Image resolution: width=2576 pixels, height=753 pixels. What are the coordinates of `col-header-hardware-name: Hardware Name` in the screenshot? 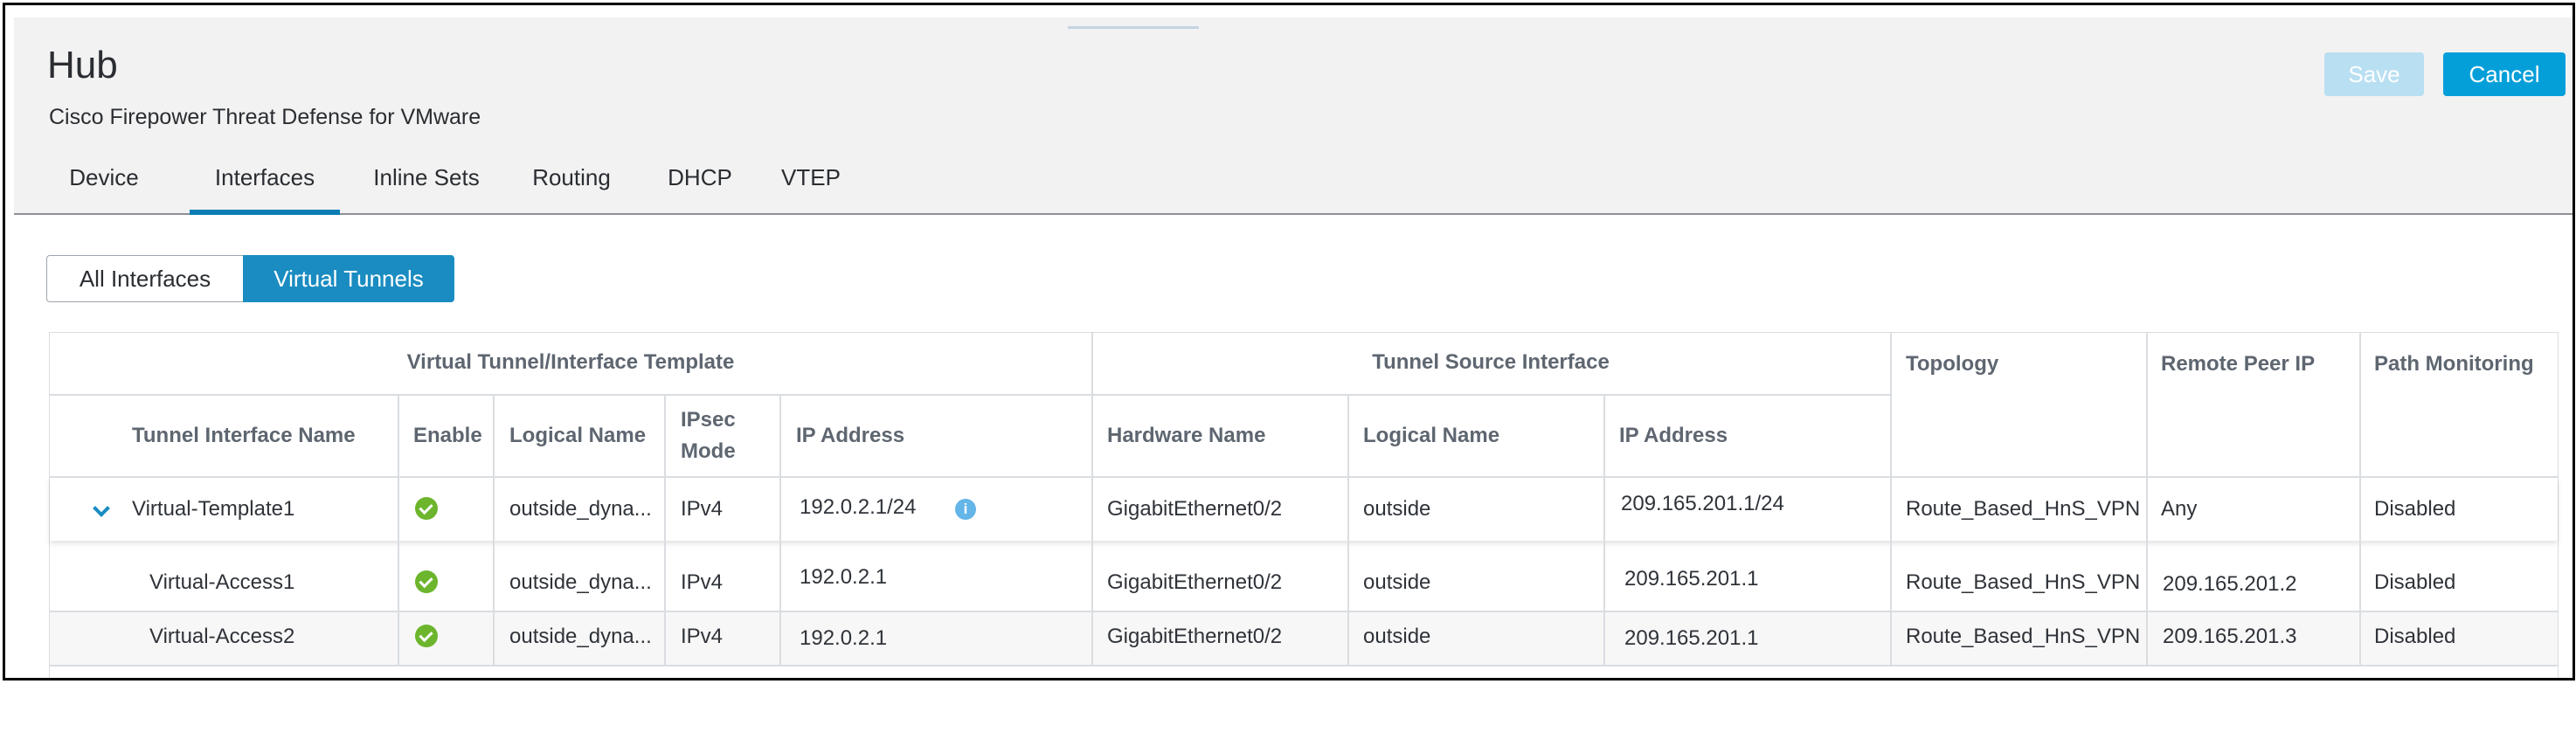 It's located at (1186, 436).